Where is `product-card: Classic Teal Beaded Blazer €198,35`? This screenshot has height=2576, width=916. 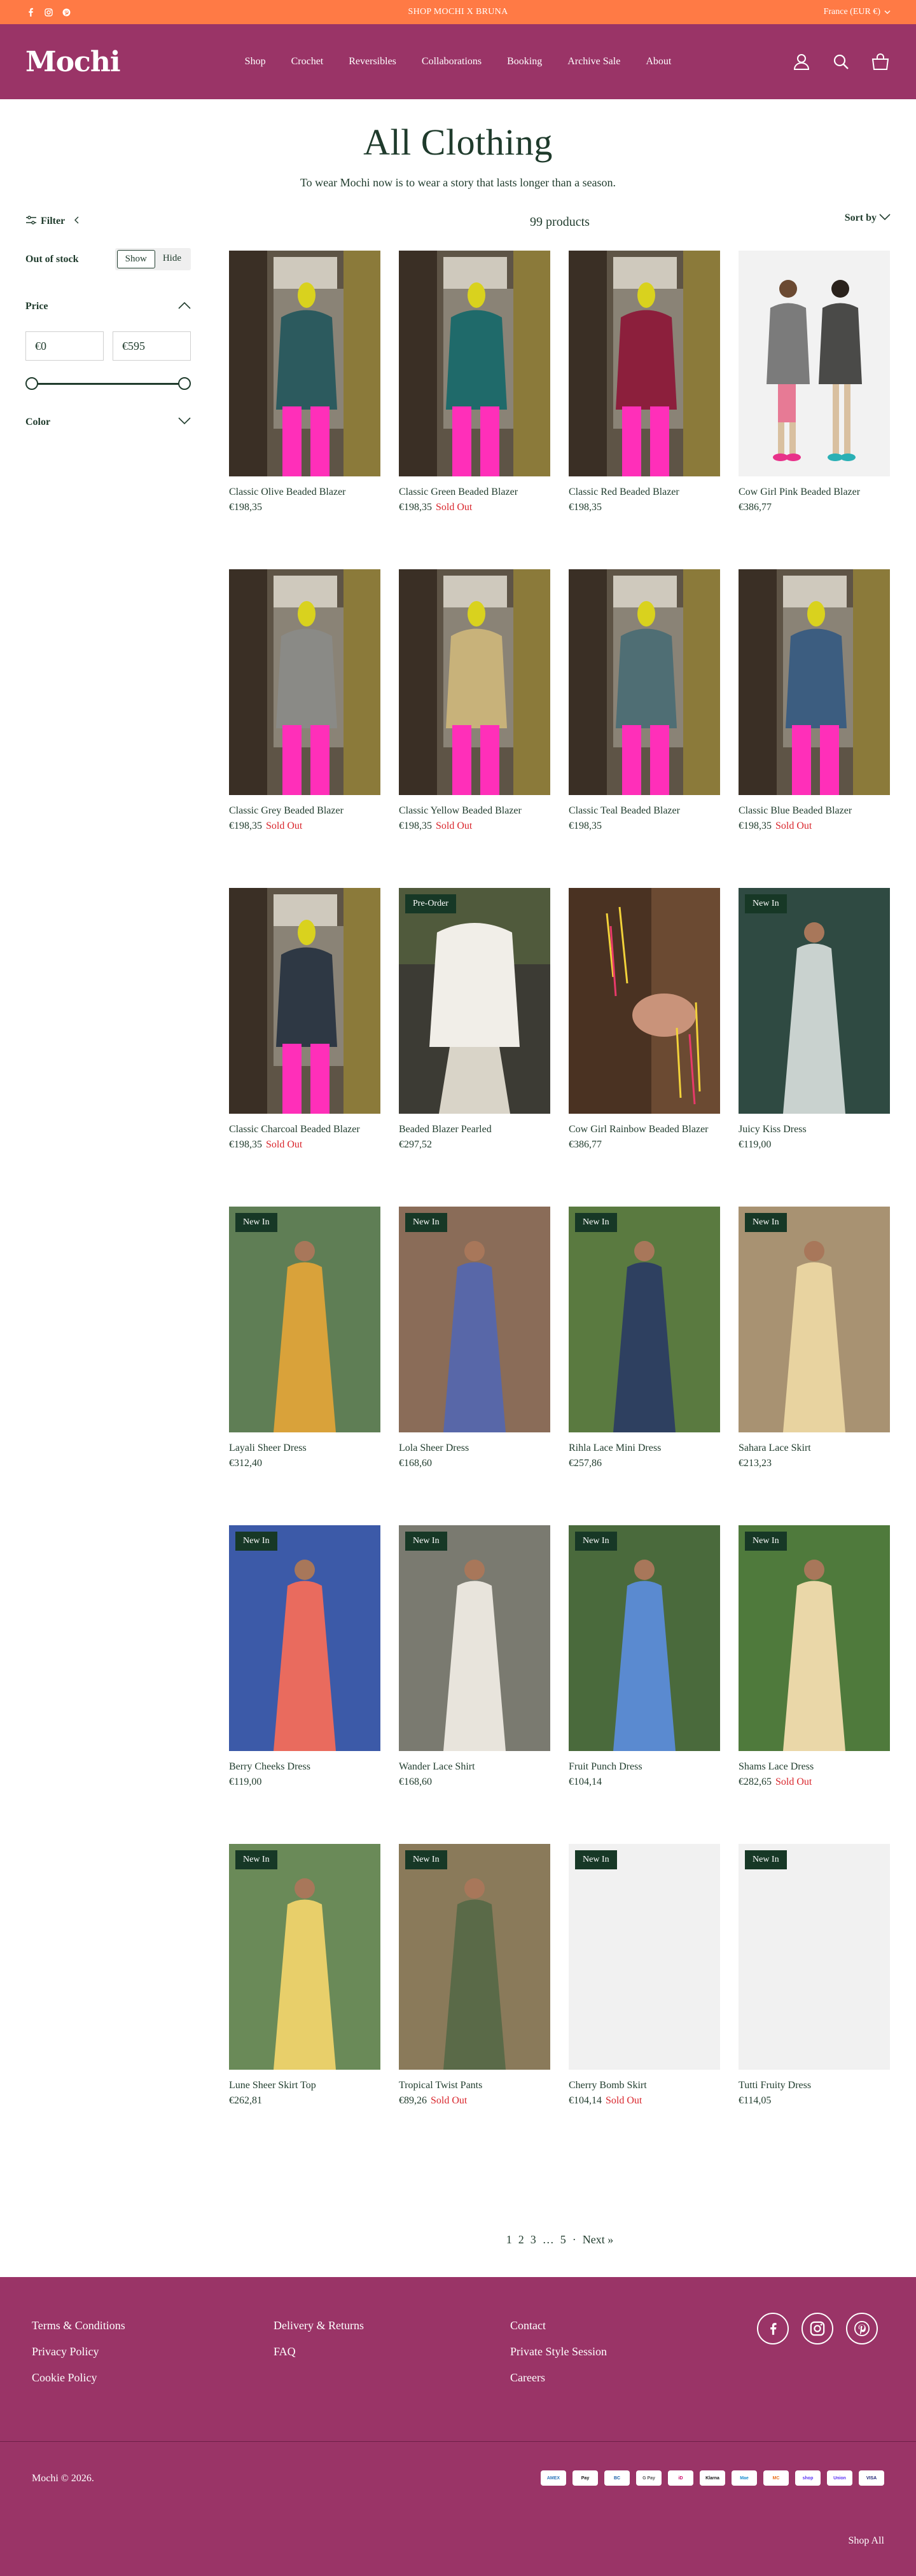
product-card: Classic Teal Beaded Blazer €198,35 is located at coordinates (644, 710).